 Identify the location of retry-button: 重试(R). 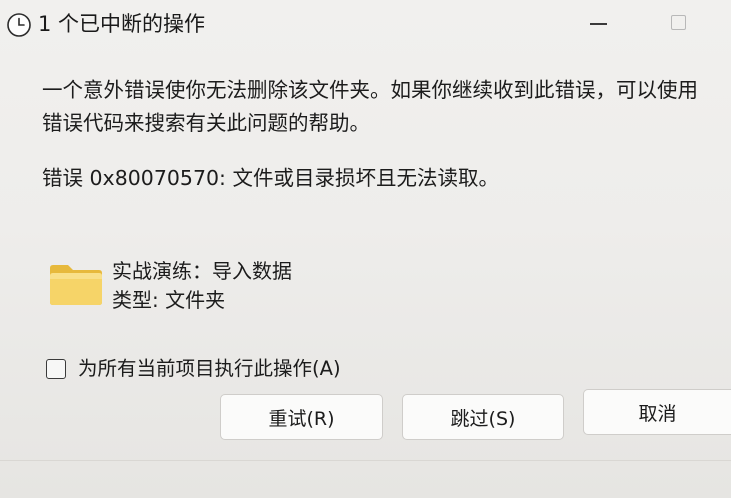
(301, 417).